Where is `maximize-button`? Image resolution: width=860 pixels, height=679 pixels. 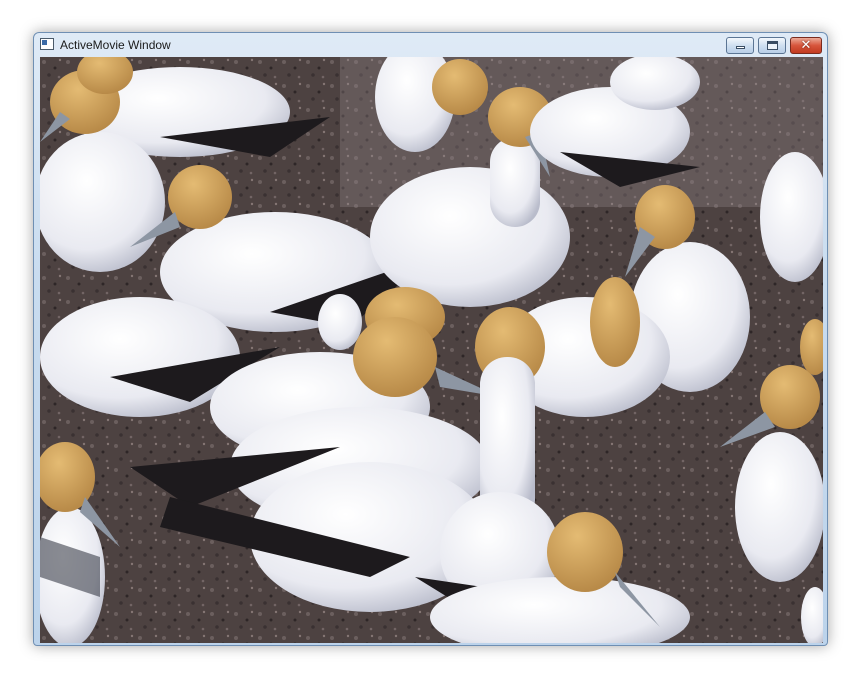 maximize-button is located at coordinates (772, 45).